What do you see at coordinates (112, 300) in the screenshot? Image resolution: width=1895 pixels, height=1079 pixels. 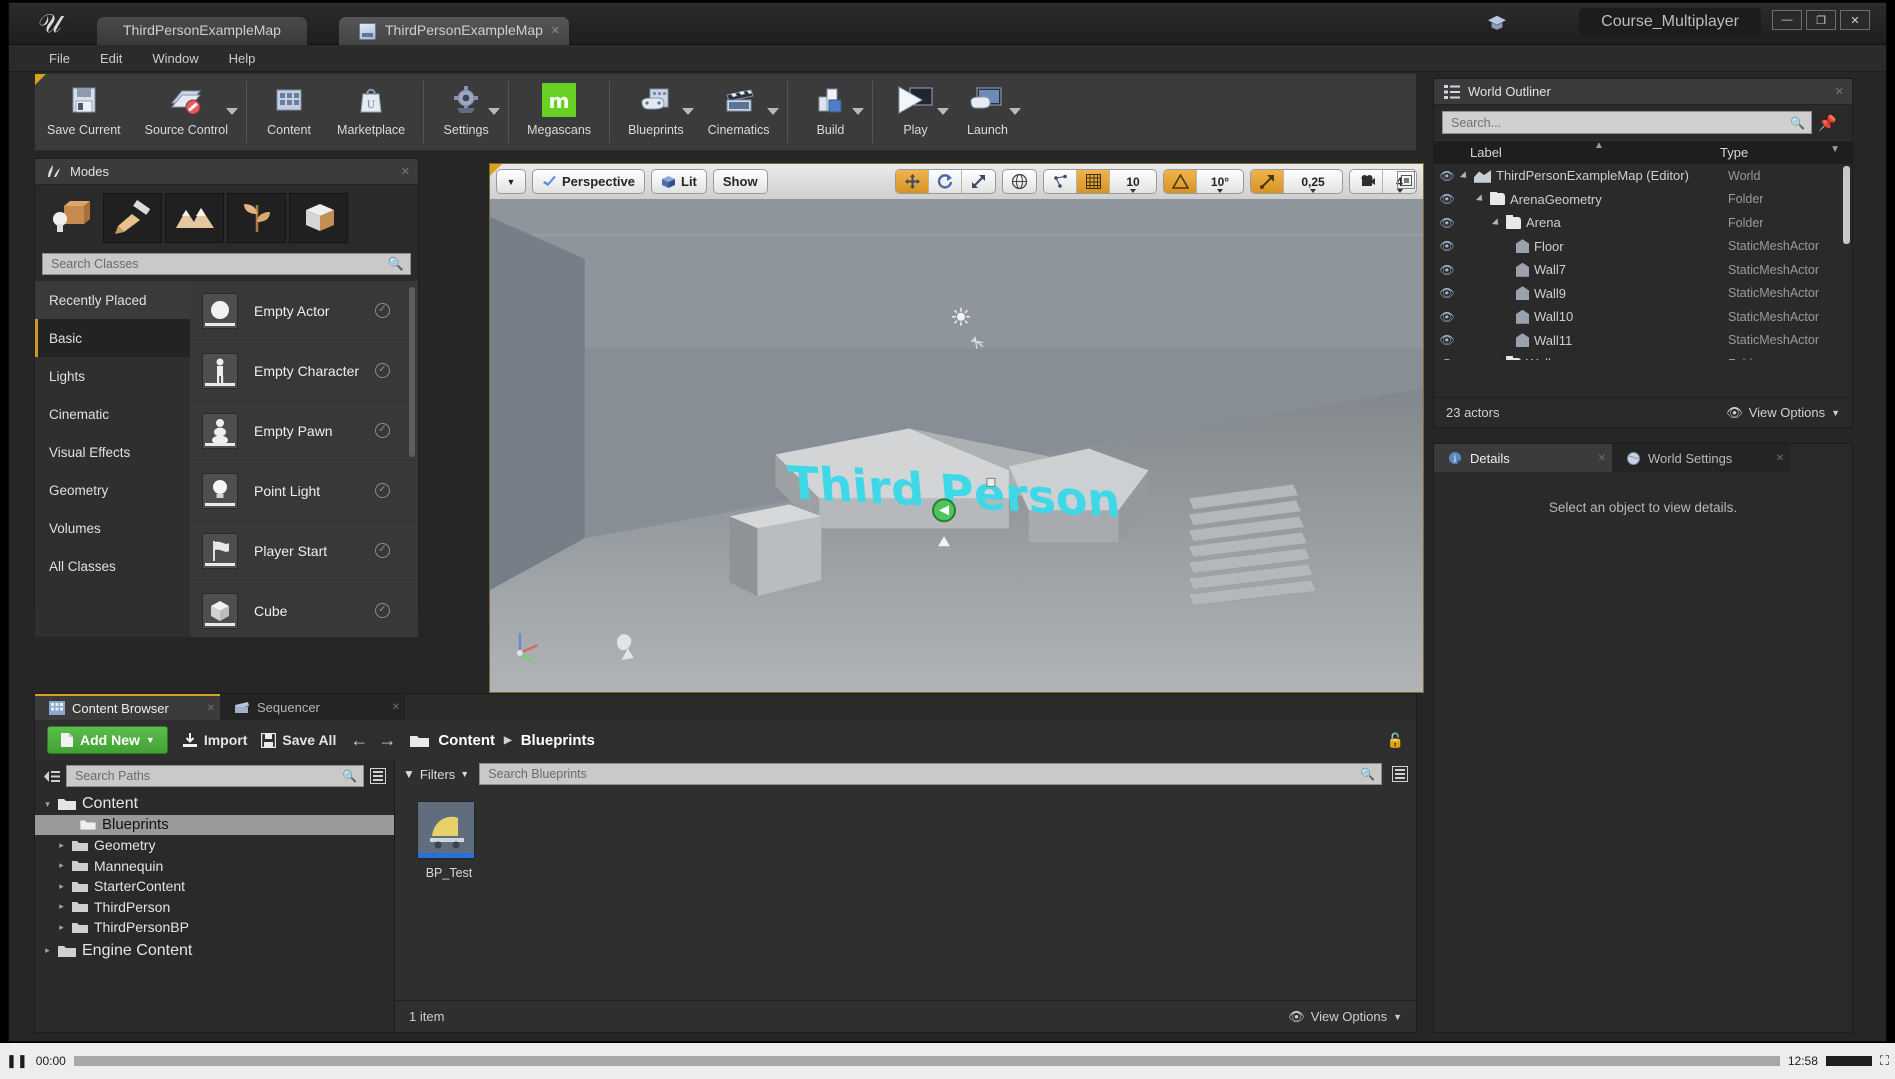 I see `category-recently-placed: Recently Placed` at bounding box center [112, 300].